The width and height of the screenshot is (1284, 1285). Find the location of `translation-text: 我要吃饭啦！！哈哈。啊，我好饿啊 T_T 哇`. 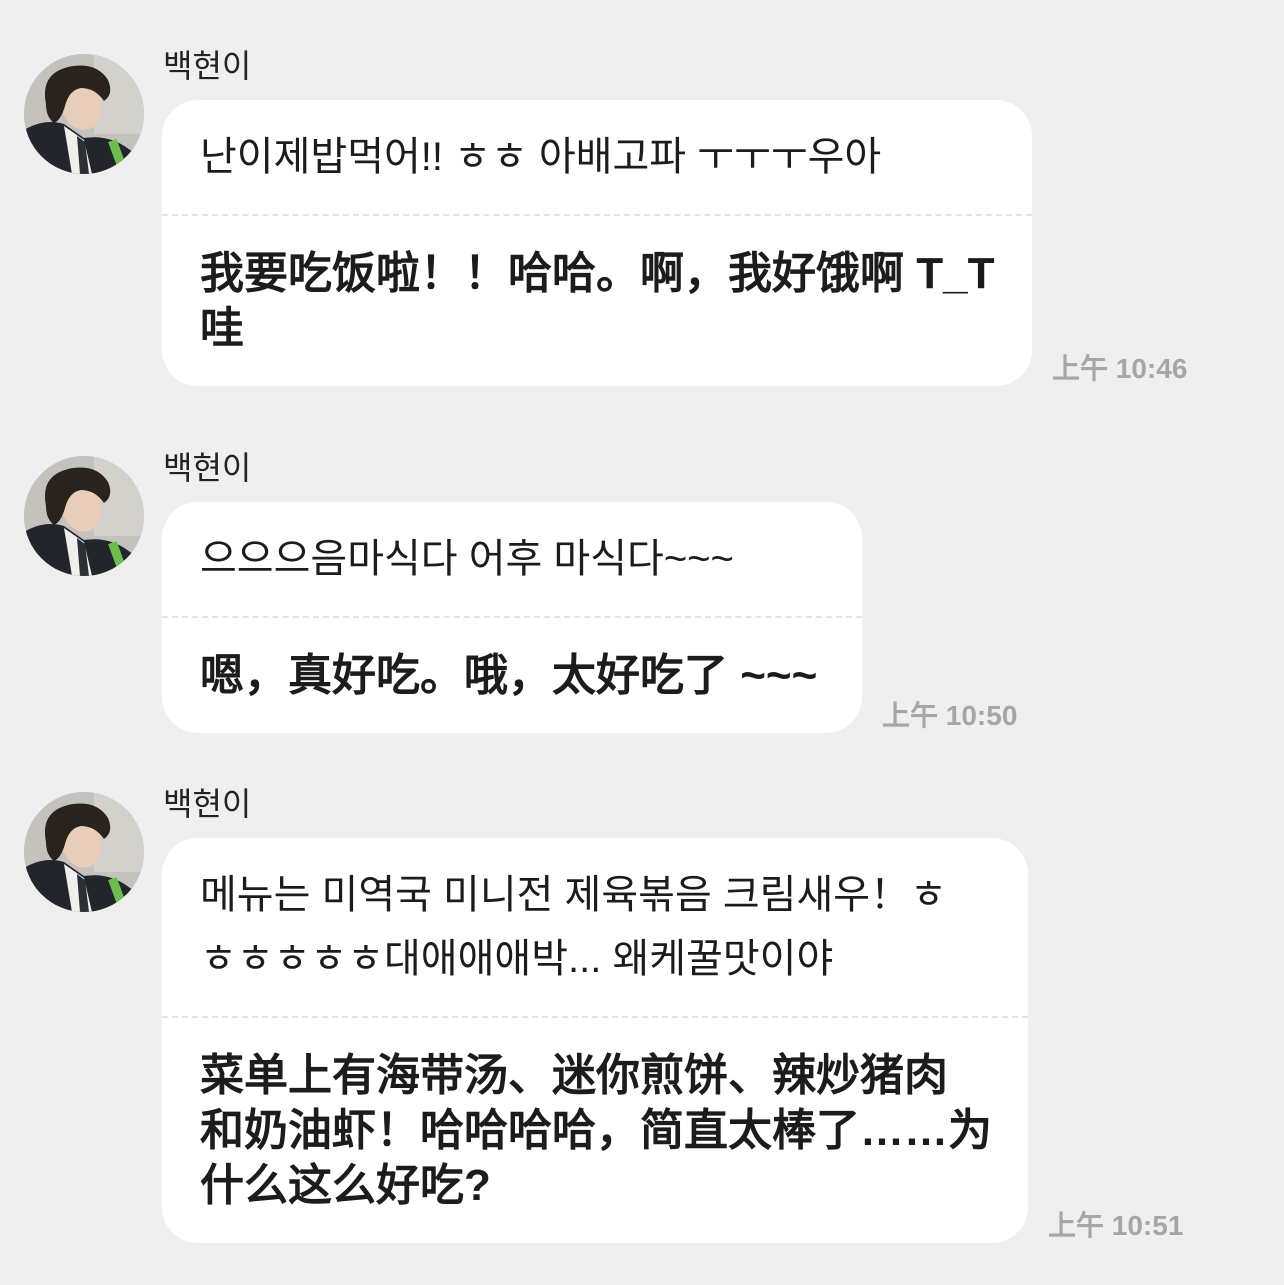

translation-text: 我要吃饭啦！！哈哈。啊，我好饿啊 T_T 哇 is located at coordinates (597, 301).